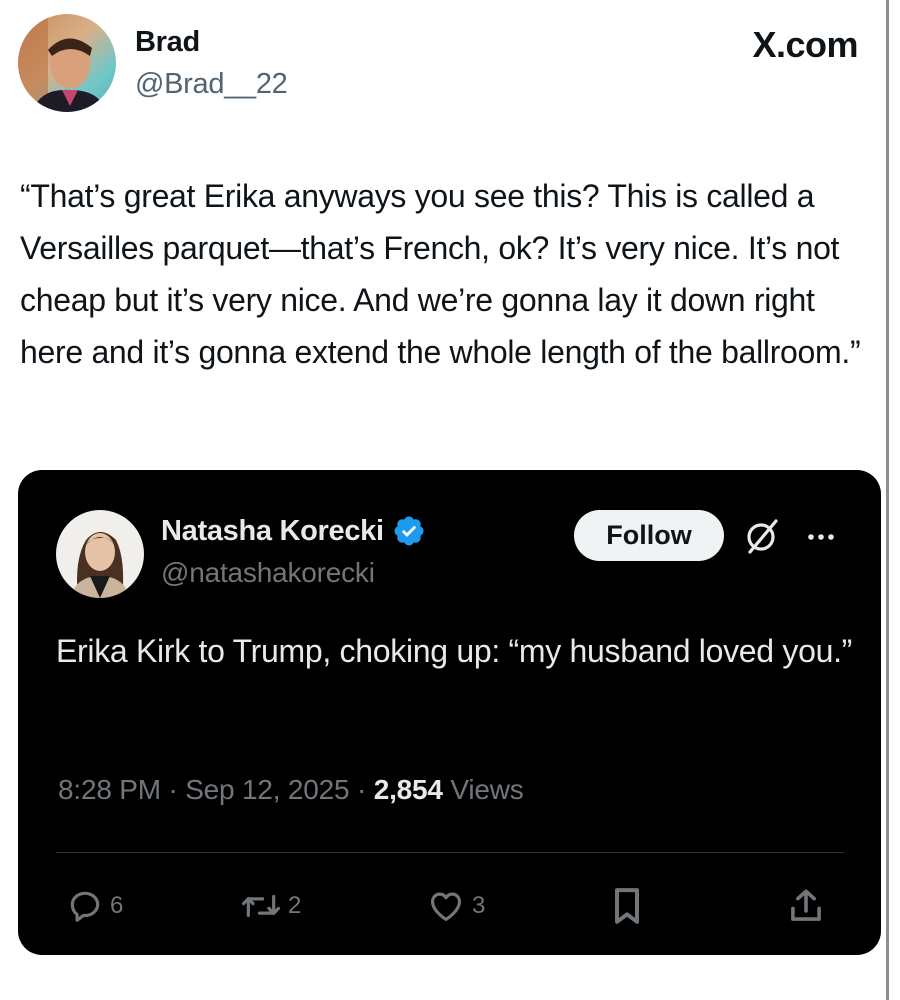  What do you see at coordinates (821, 537) in the screenshot?
I see `more-icon` at bounding box center [821, 537].